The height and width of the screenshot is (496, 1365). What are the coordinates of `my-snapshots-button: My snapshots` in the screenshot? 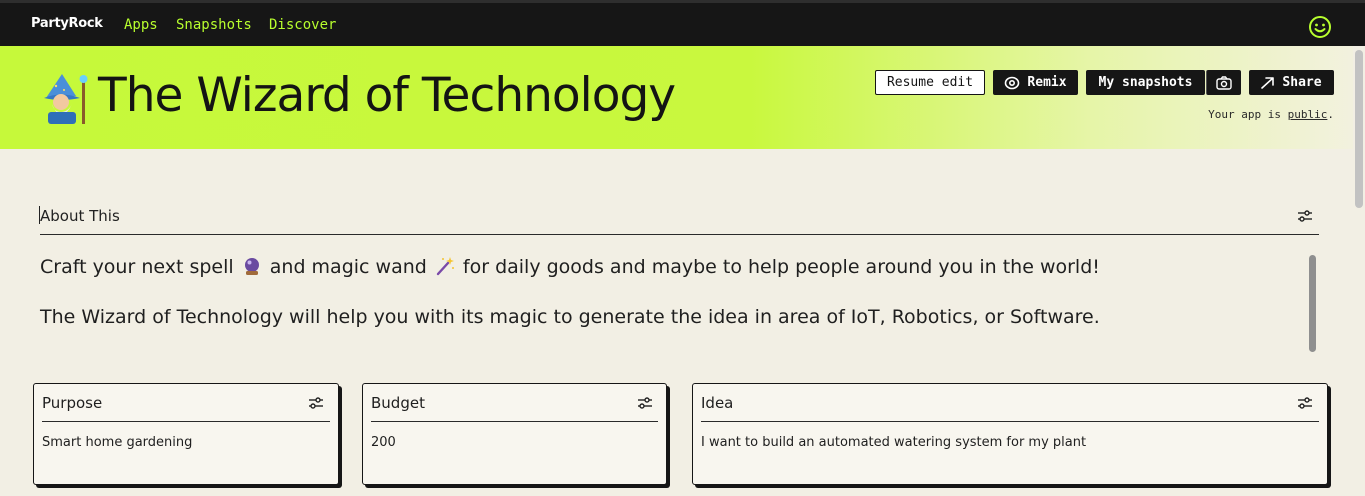 It's located at (1145, 82).